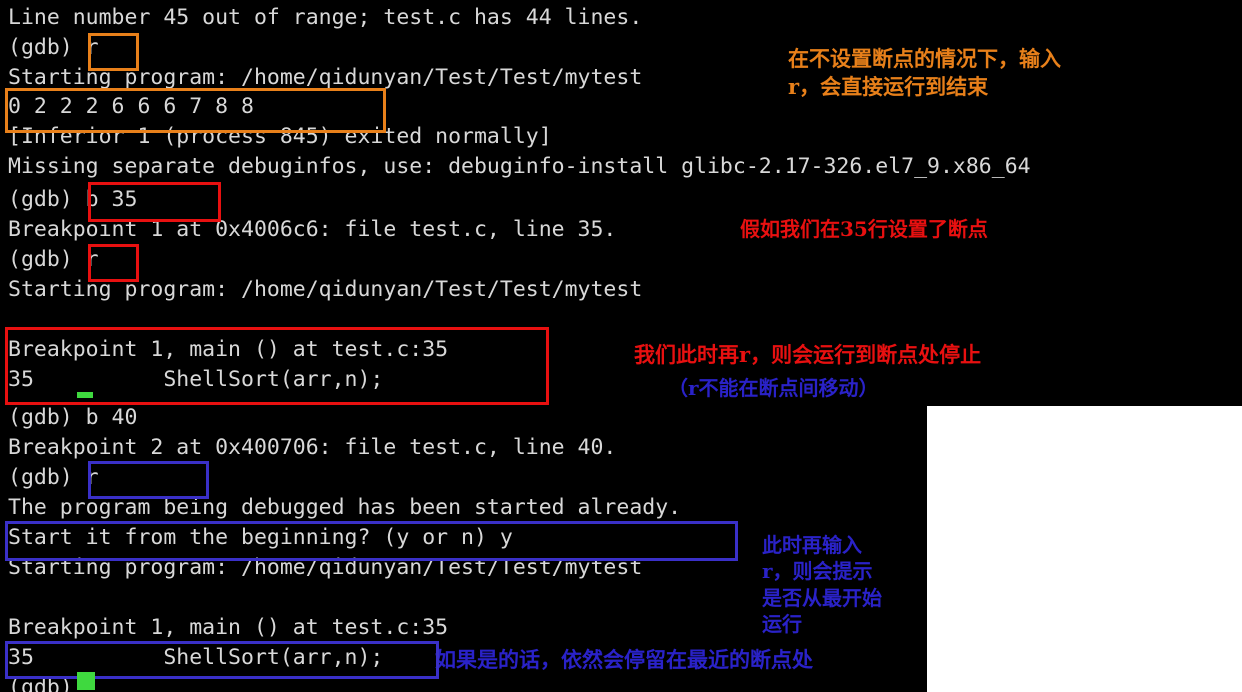  I want to click on annotation-text-line: 是否从最开始, so click(822, 597).